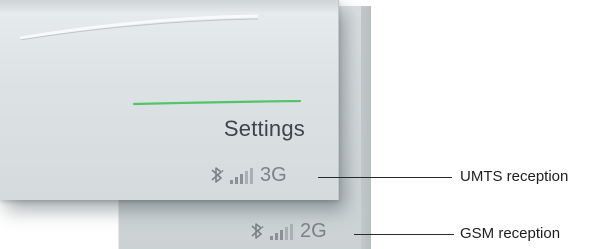  I want to click on settings-menu-item: Settings, so click(242, 129).